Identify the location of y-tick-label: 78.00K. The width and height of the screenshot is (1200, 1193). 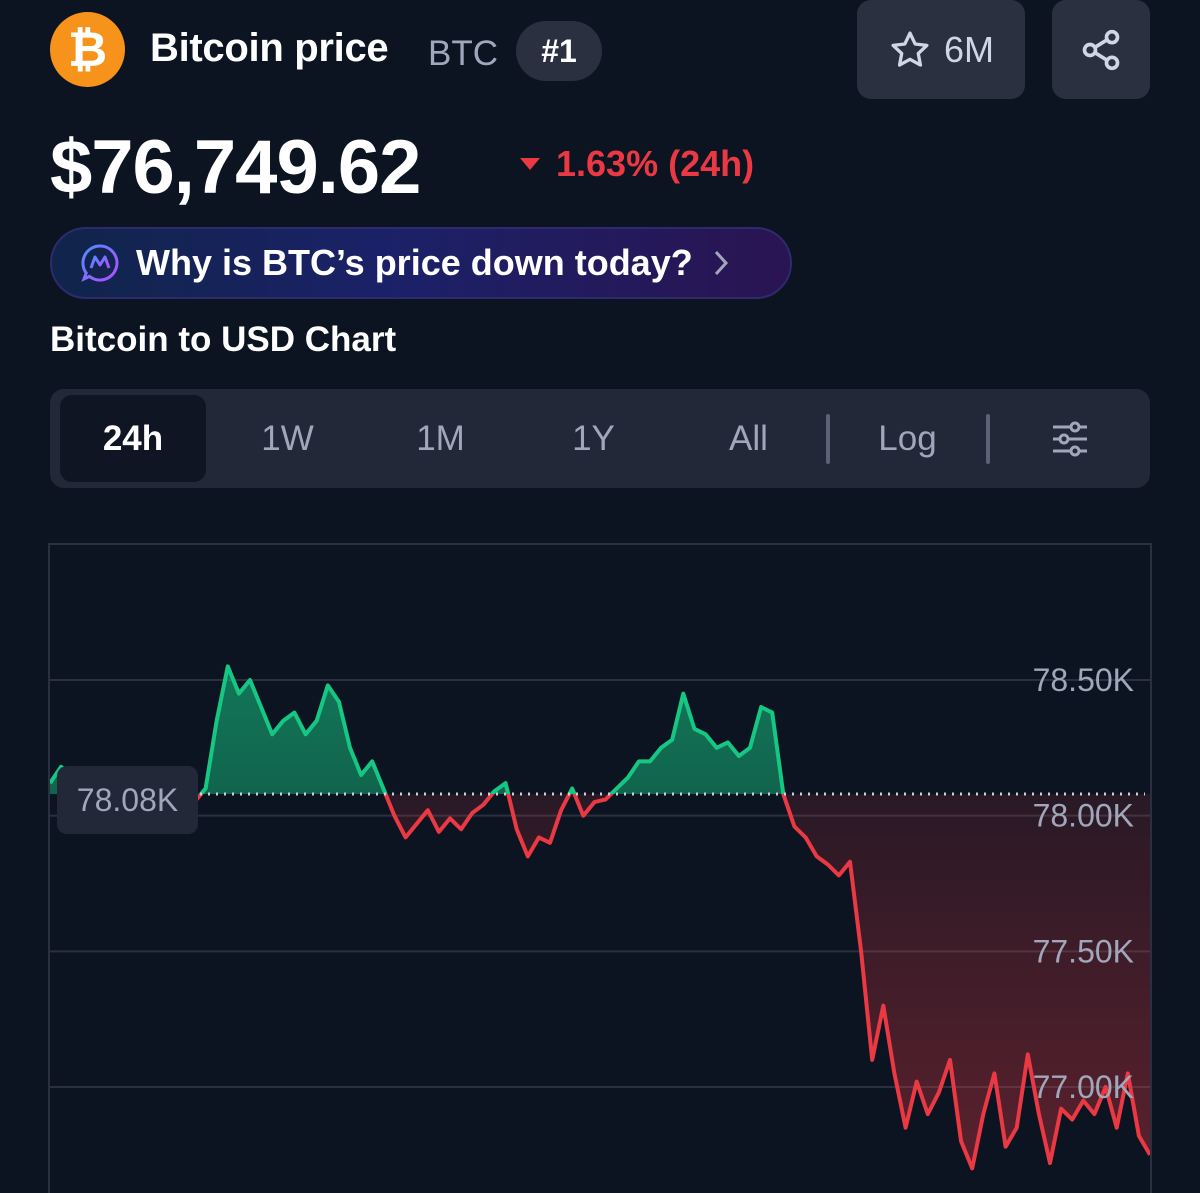
(1083, 816).